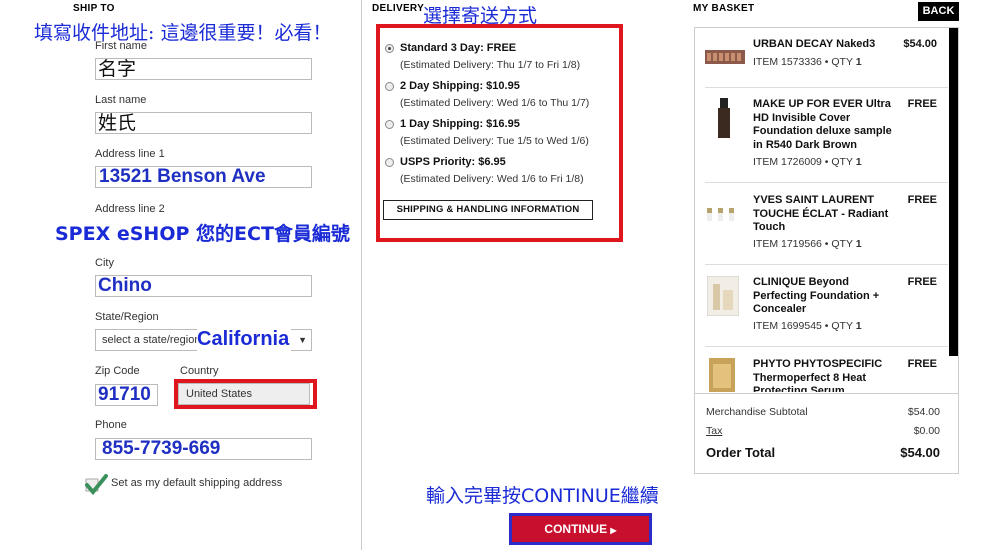 The image size is (1000, 550). What do you see at coordinates (203, 123) in the screenshot?
I see `last-name-field: 姓氏` at bounding box center [203, 123].